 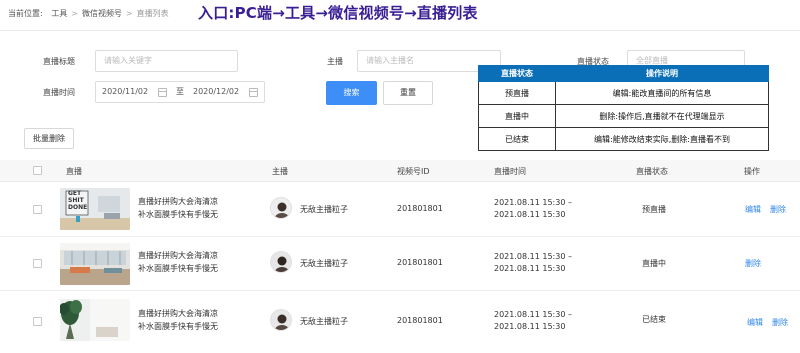 I want to click on column-header-live-time: 直播时间, so click(x=510, y=171).